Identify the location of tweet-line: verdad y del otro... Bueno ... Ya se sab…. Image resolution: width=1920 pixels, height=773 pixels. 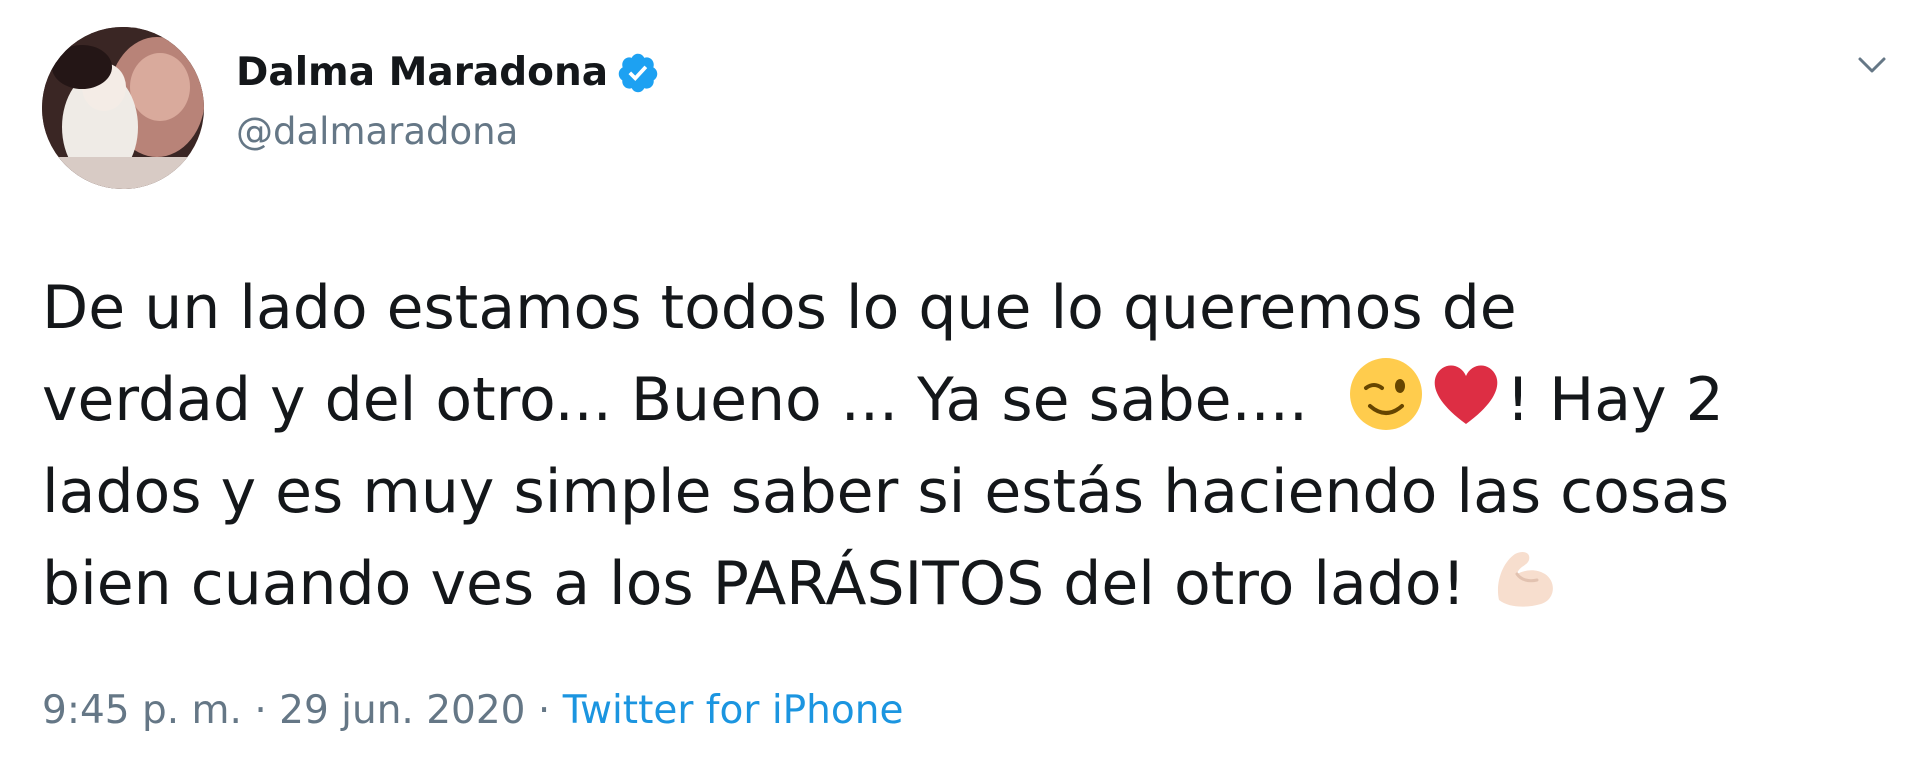
(957, 400).